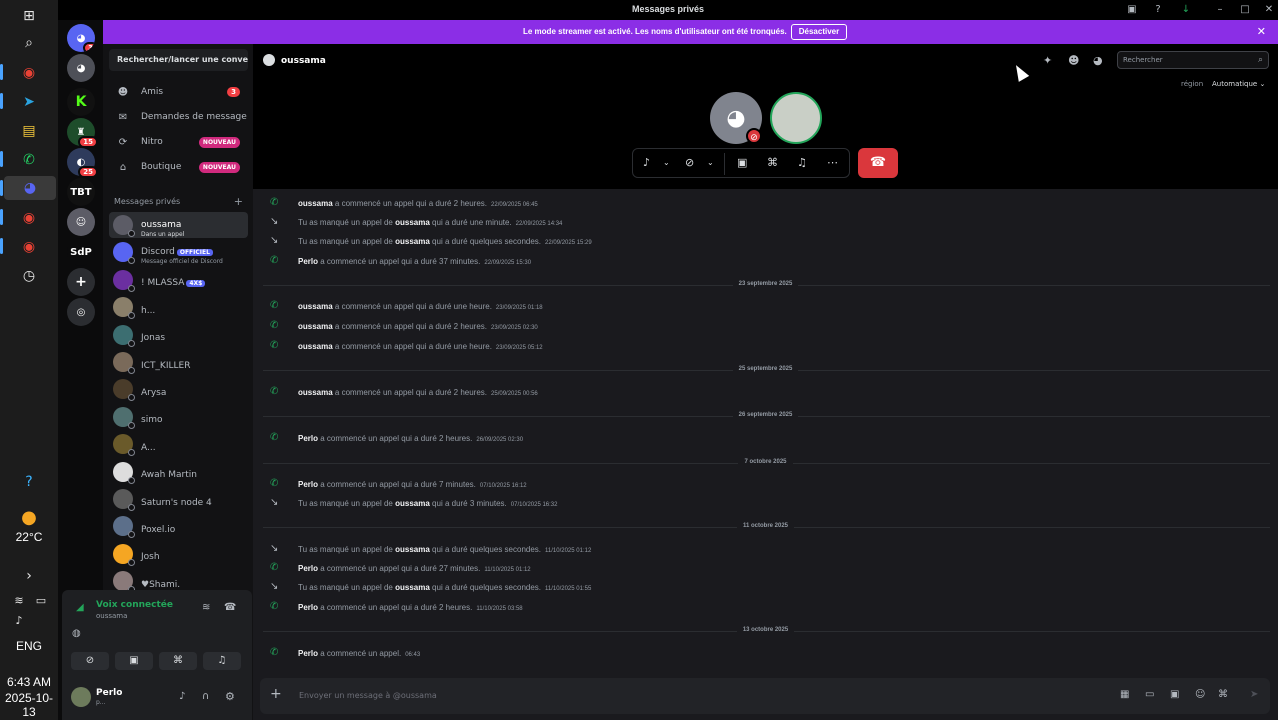 The image size is (1278, 720). Describe the element at coordinates (178, 225) in the screenshot. I see `dm-item: oussama Dans un appel` at that location.